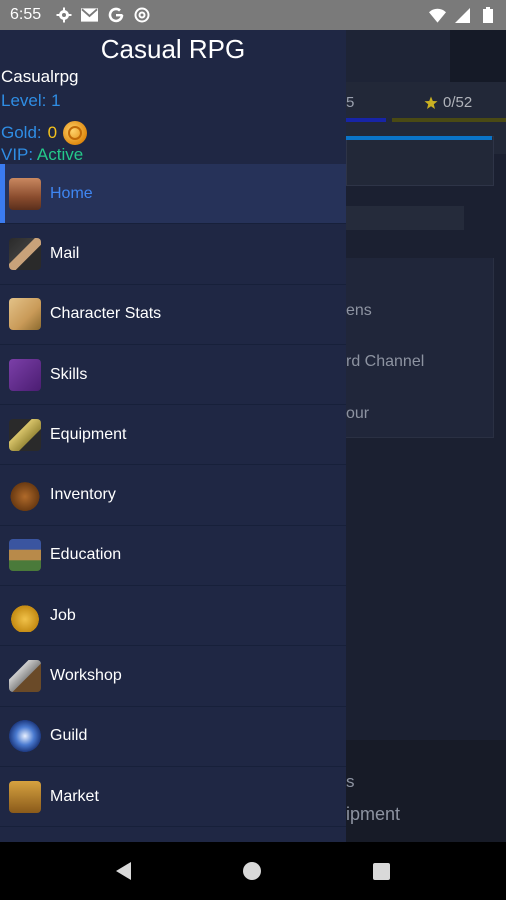 The image size is (506, 900). Describe the element at coordinates (431, 102) in the screenshot. I see `star-icon` at that location.